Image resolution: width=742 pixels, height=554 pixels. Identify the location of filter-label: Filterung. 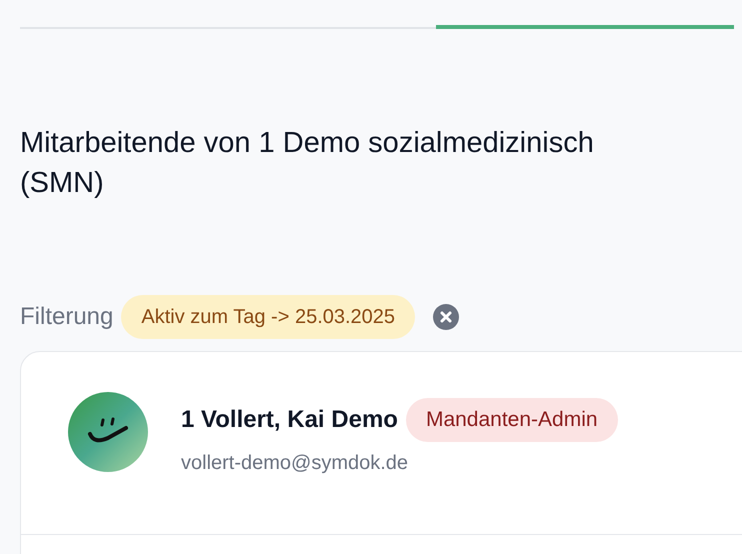
(67, 317).